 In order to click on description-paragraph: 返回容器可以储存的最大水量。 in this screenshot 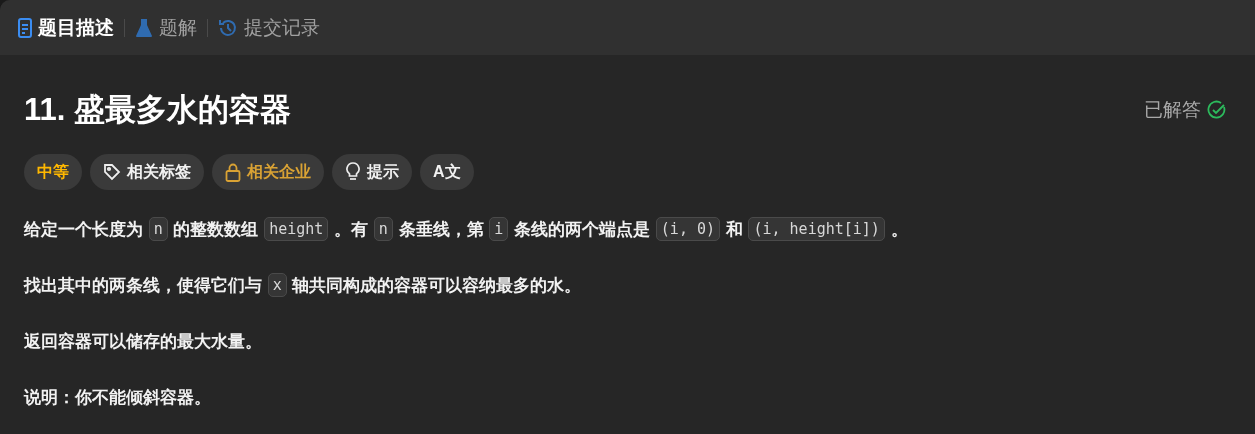, I will do `click(143, 341)`.